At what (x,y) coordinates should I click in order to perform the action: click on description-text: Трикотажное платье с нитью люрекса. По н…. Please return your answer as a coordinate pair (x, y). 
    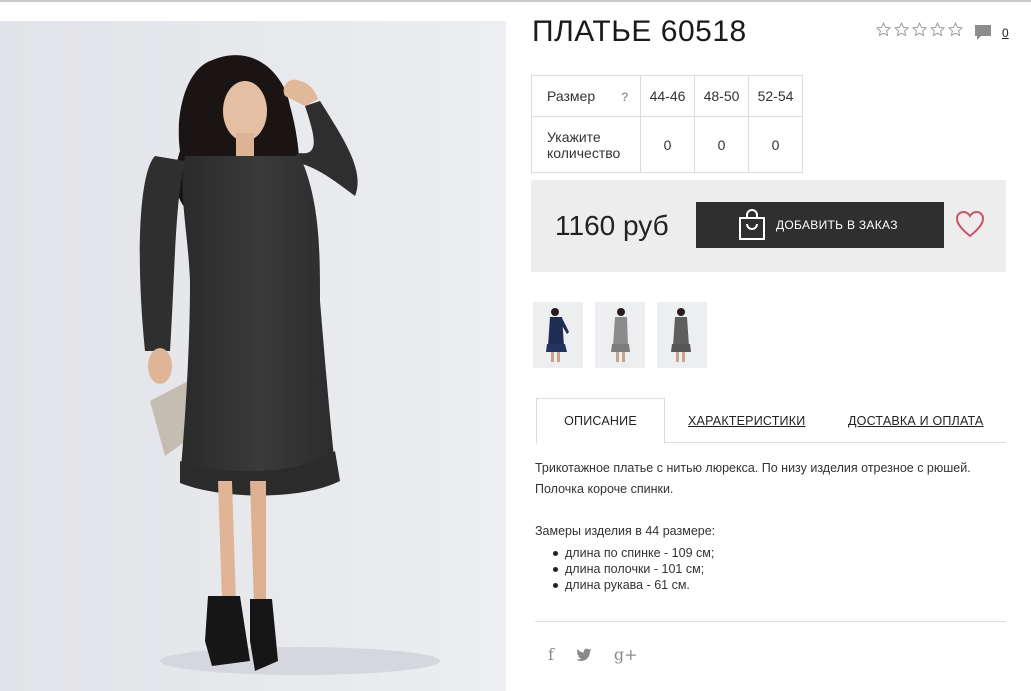
    Looking at the image, I should click on (753, 478).